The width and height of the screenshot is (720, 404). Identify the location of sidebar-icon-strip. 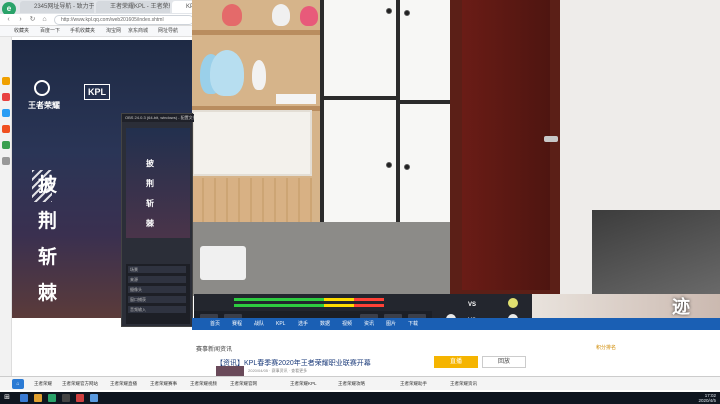
(6, 207).